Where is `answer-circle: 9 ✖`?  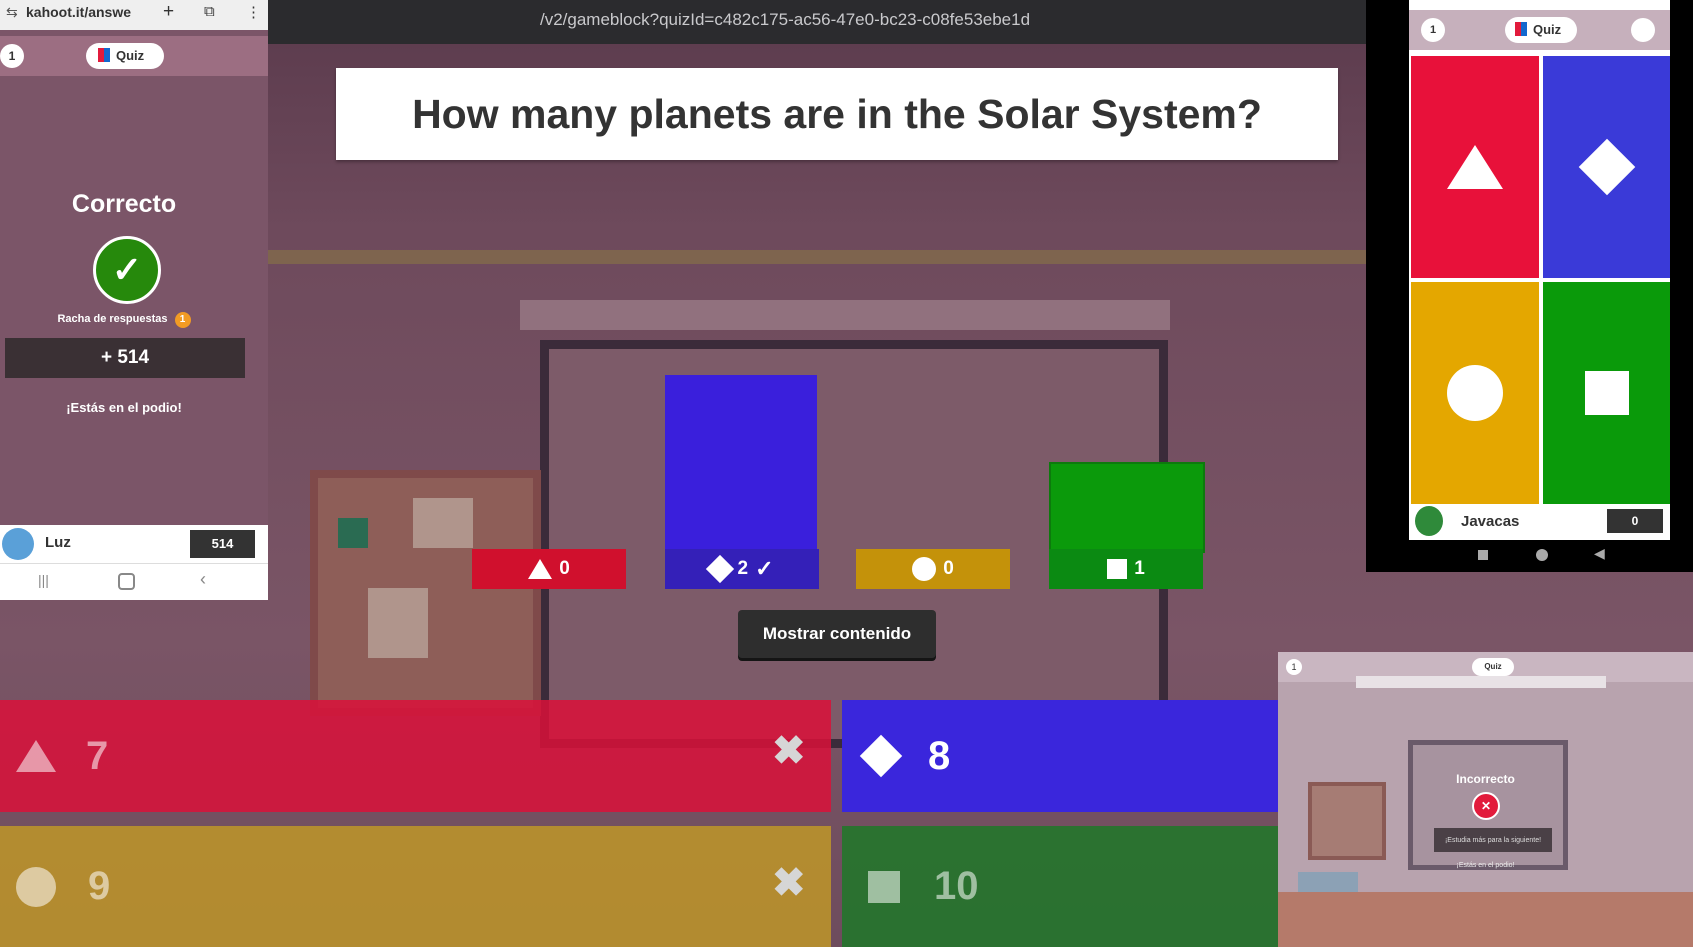
answer-circle: 9 ✖ is located at coordinates (415, 886).